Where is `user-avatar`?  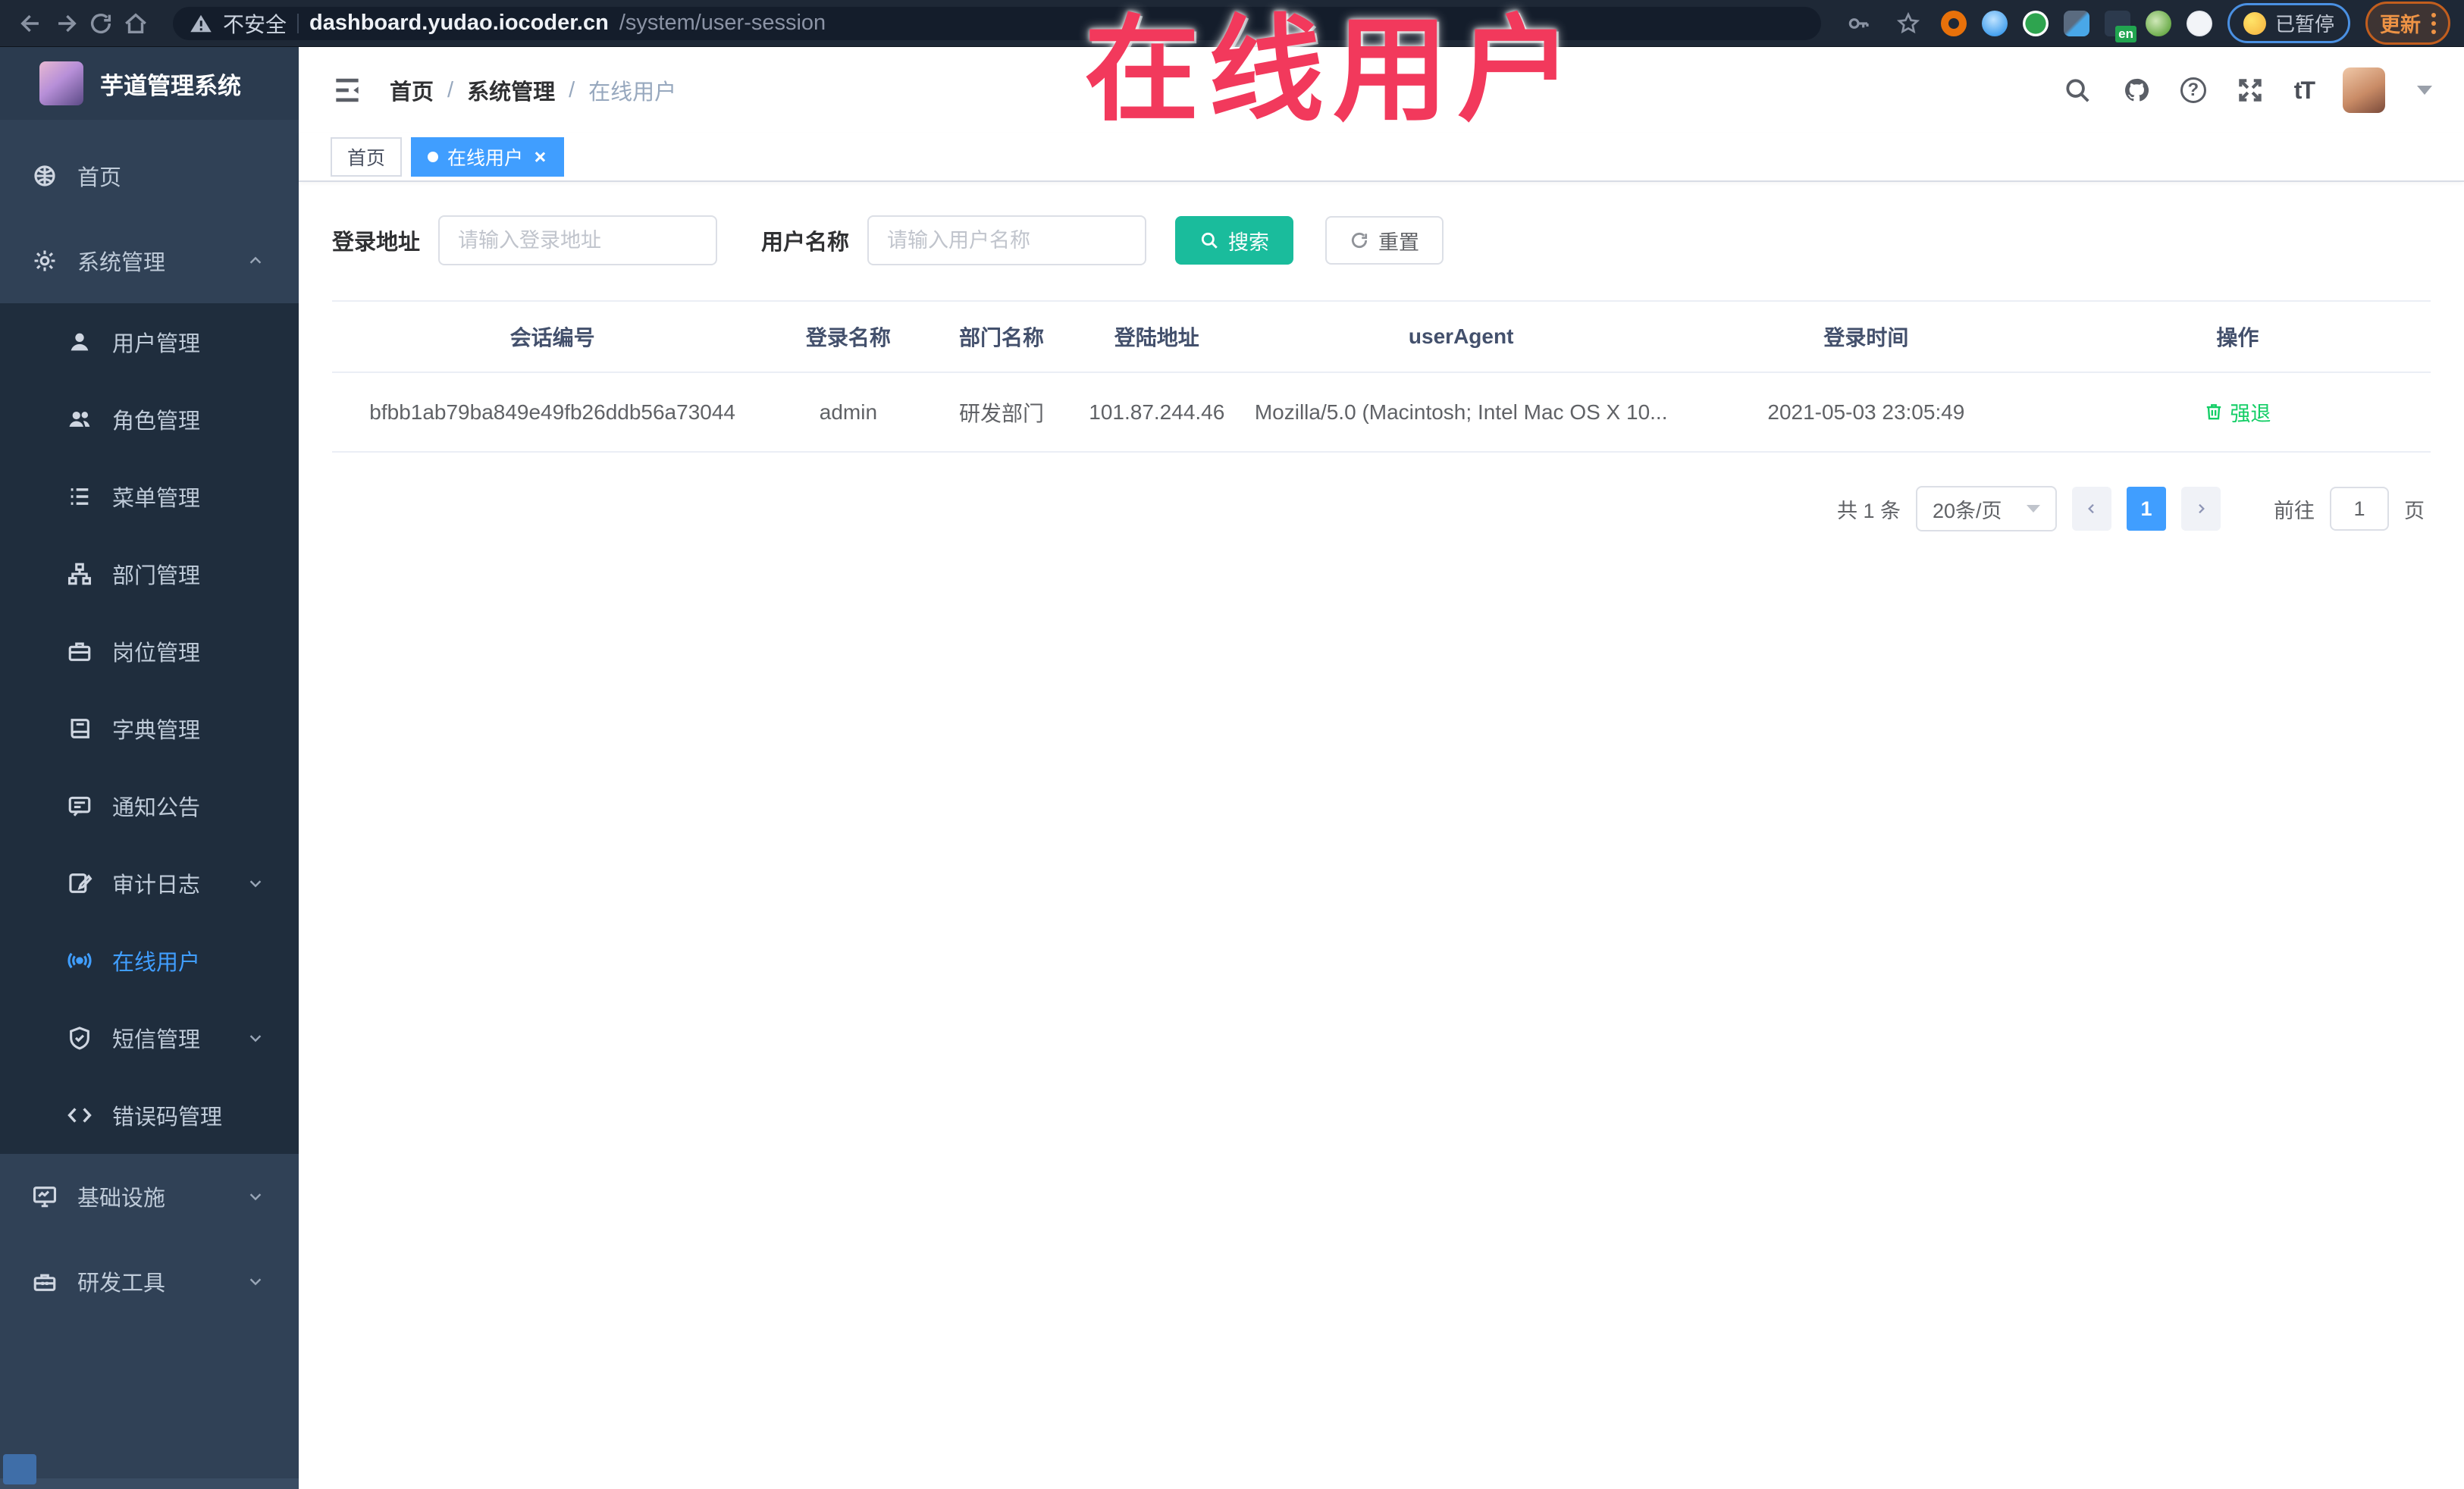 user-avatar is located at coordinates (2364, 90).